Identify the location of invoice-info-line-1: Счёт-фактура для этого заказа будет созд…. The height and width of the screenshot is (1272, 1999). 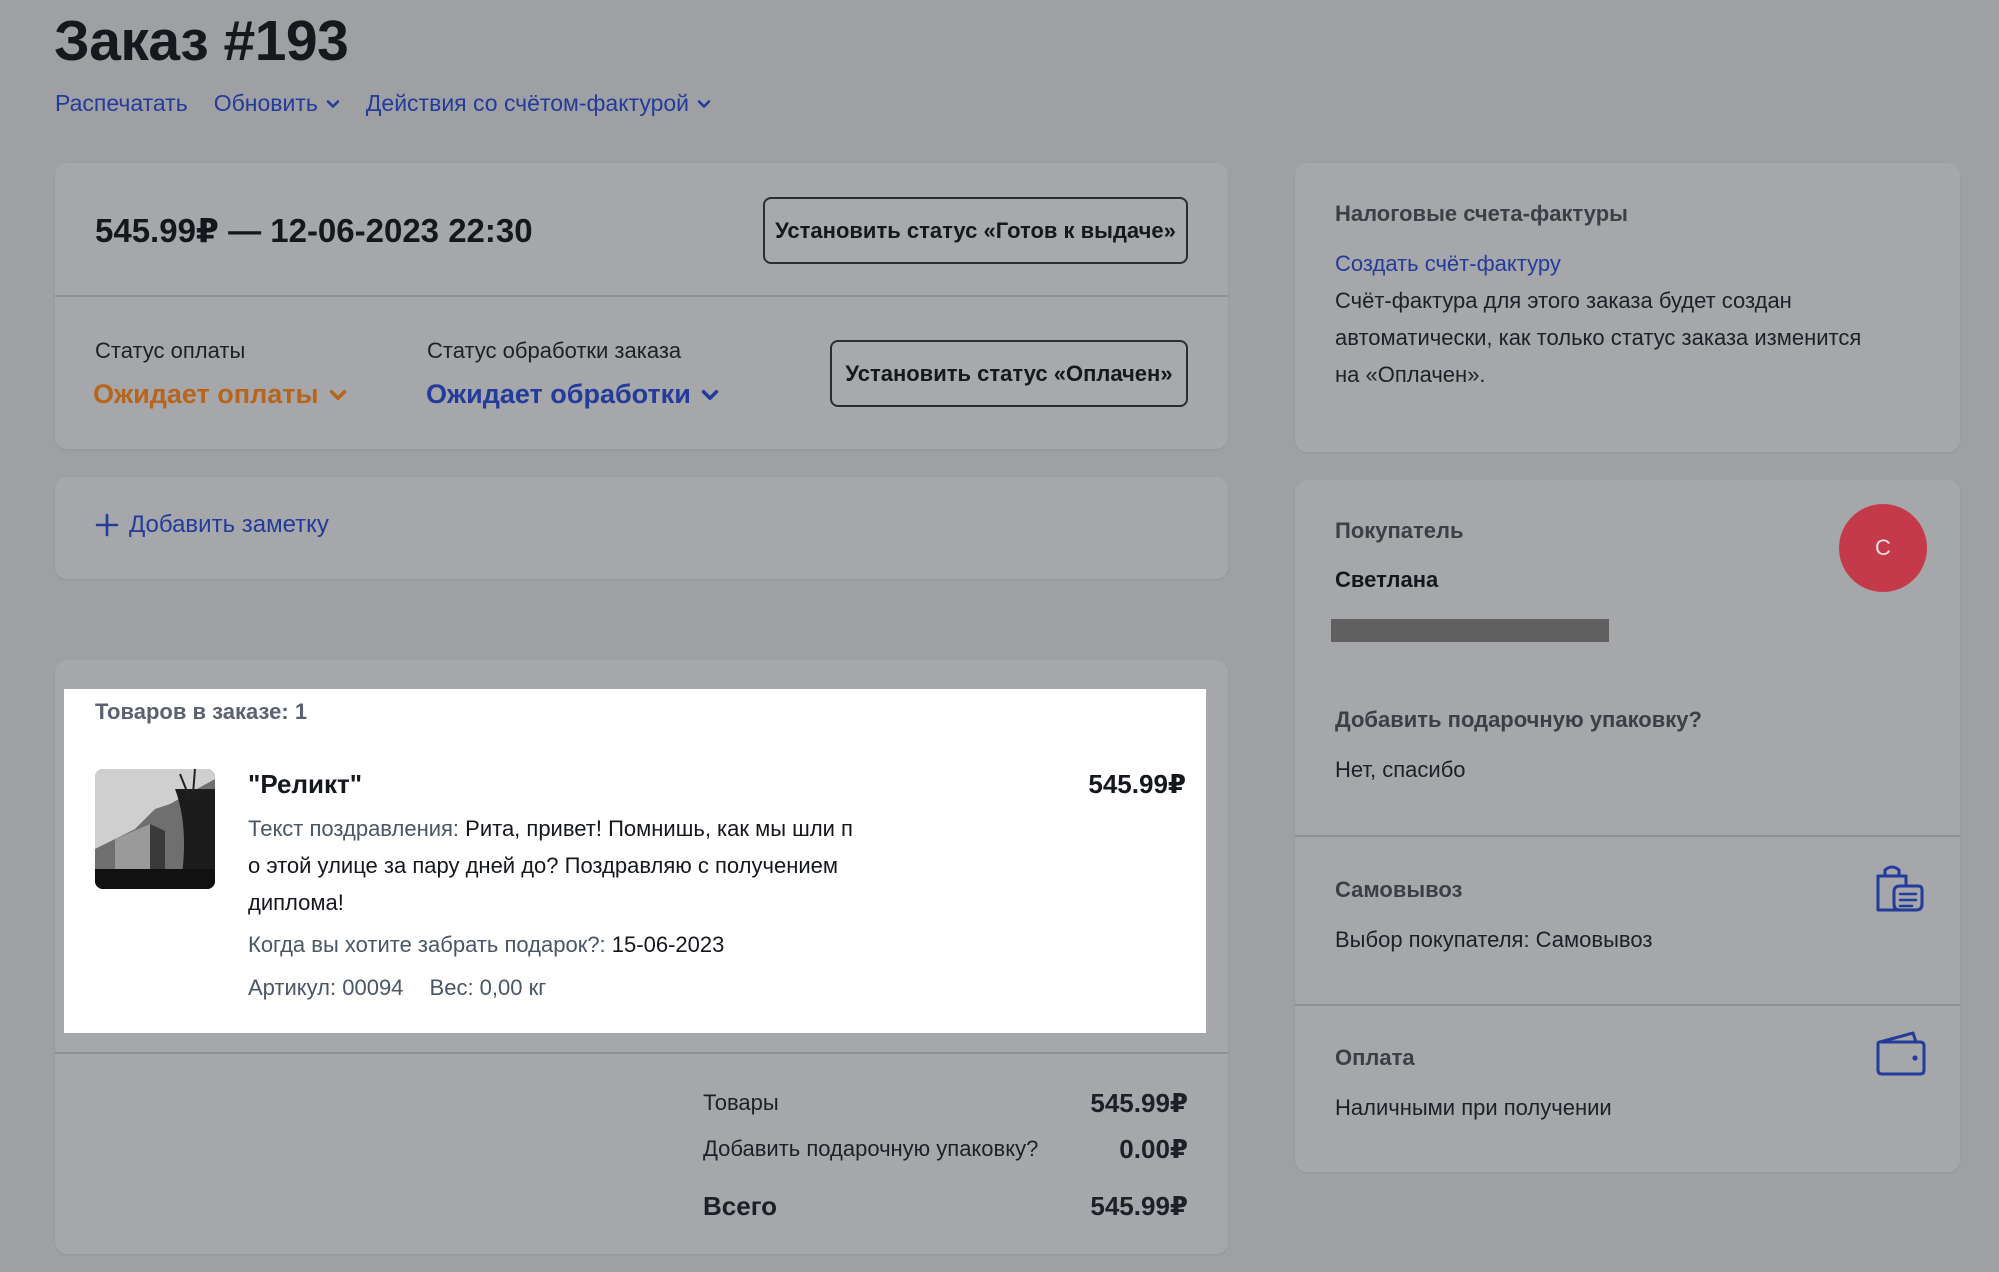
(1563, 300).